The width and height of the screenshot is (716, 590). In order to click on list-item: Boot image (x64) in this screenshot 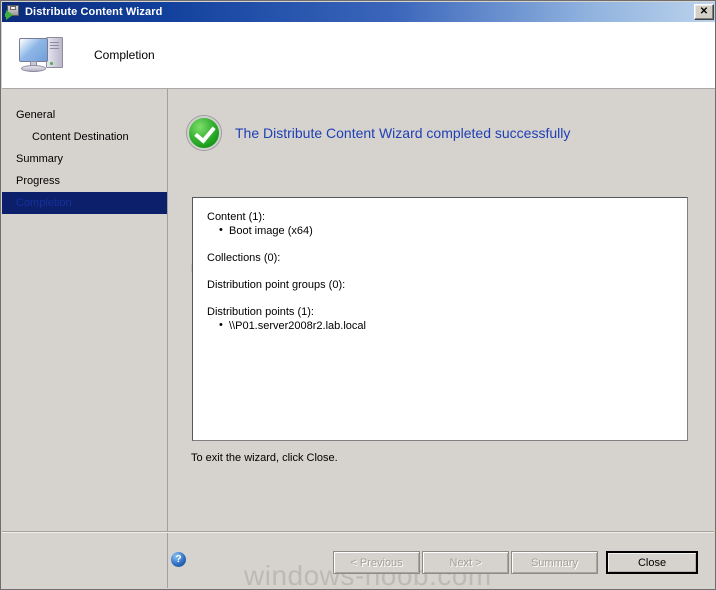, I will do `click(448, 230)`.